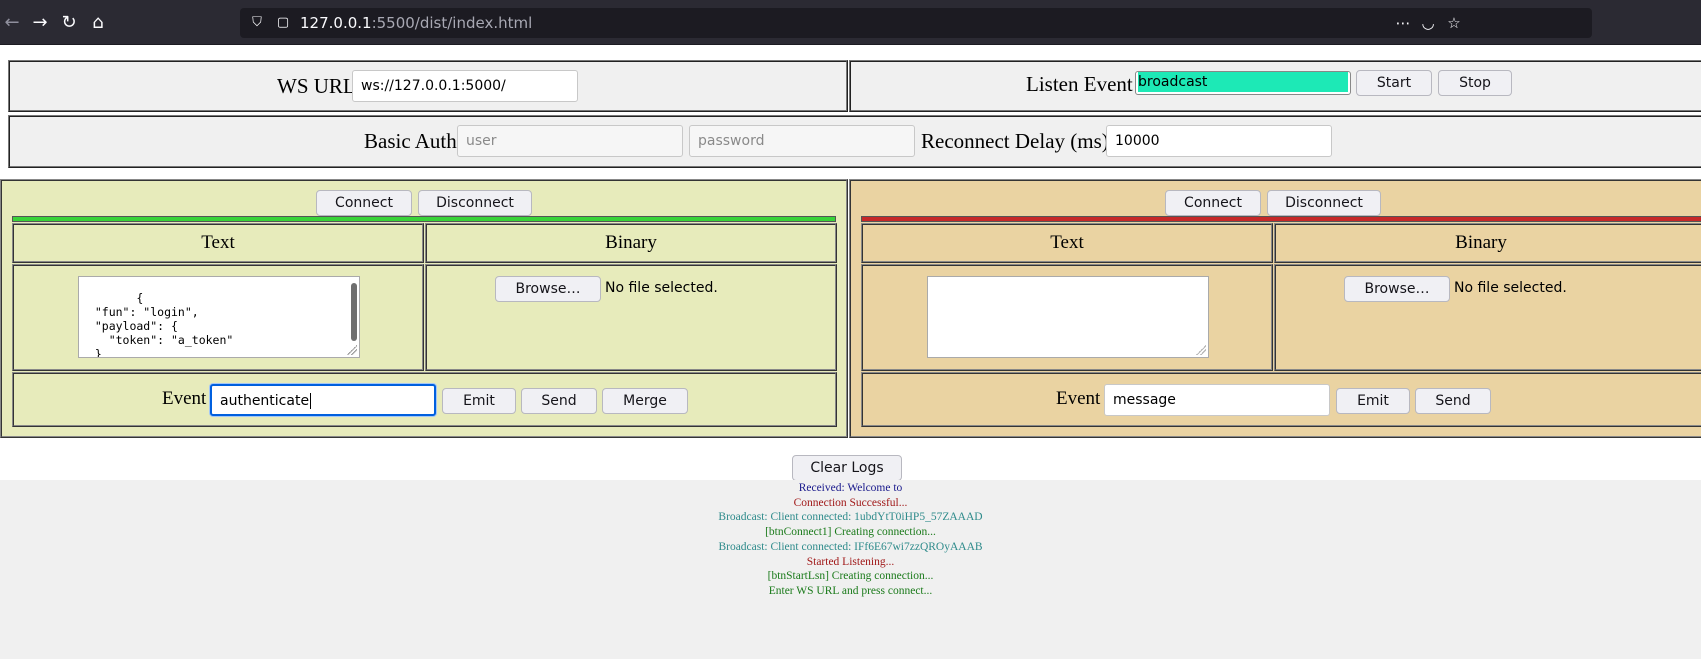  Describe the element at coordinates (645, 401) in the screenshot. I see `merge-button-1: Merge` at that location.